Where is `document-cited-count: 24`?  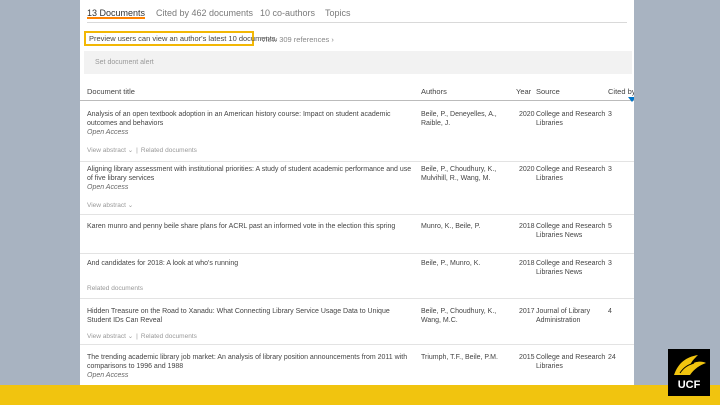
document-cited-count: 24 is located at coordinates (612, 357).